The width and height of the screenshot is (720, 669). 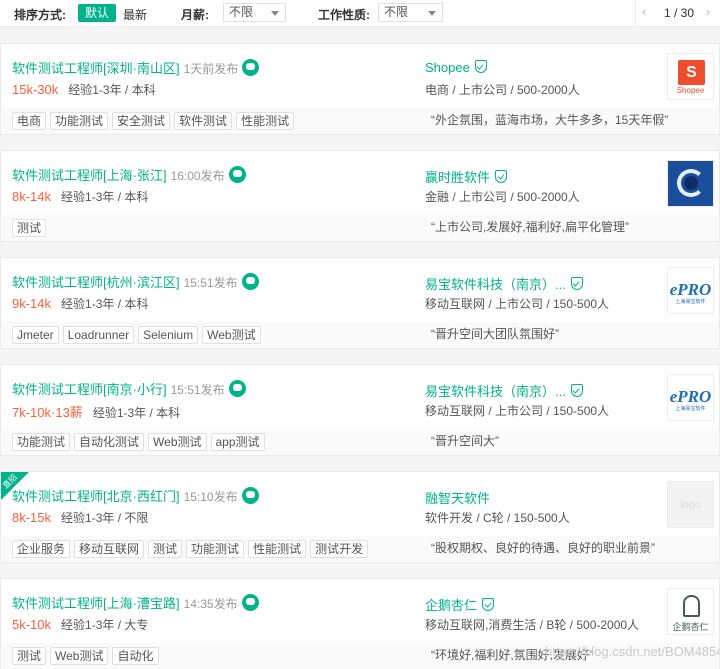 I want to click on company-name: 企鹅杏仁, so click(x=451, y=605).